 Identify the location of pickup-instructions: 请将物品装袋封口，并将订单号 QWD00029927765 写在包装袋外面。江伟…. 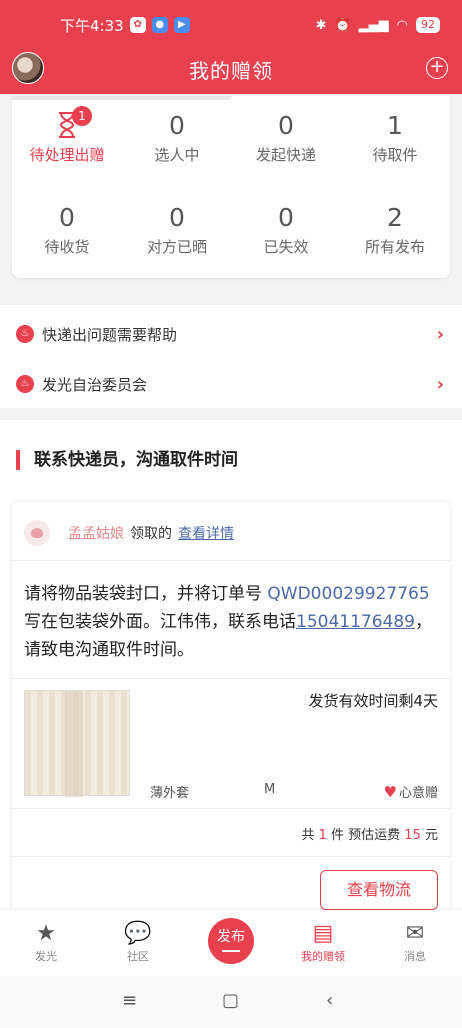
(228, 622).